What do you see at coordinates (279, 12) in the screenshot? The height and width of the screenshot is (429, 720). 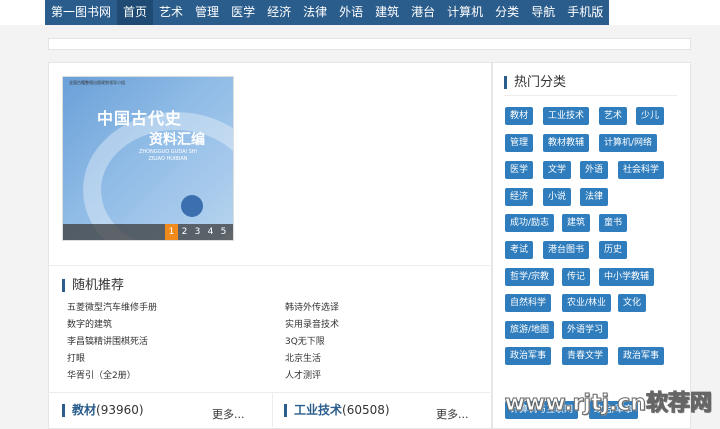 I see `nav-economics: 经济` at bounding box center [279, 12].